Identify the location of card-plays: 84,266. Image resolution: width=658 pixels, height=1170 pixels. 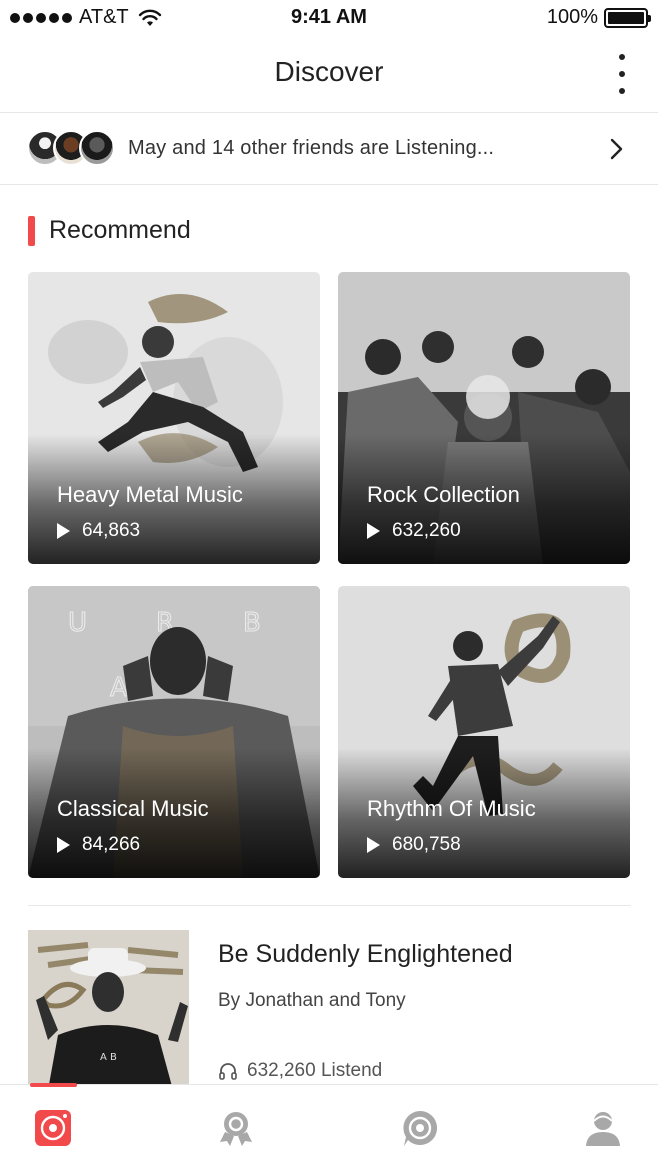
(98, 845).